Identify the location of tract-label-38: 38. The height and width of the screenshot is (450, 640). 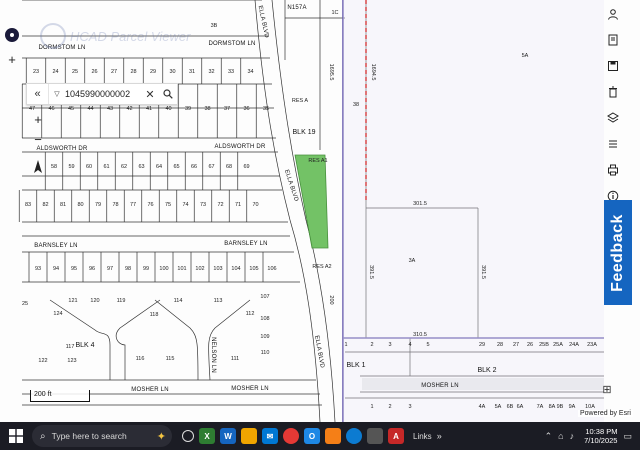
(356, 105).